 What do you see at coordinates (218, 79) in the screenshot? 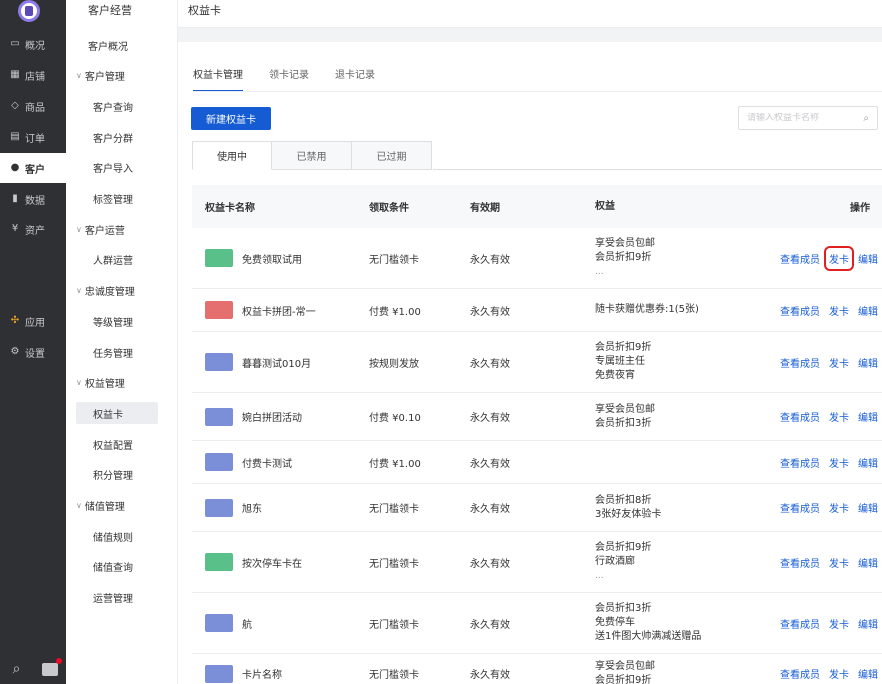
I see `tab-0: 权益卡管理` at bounding box center [218, 79].